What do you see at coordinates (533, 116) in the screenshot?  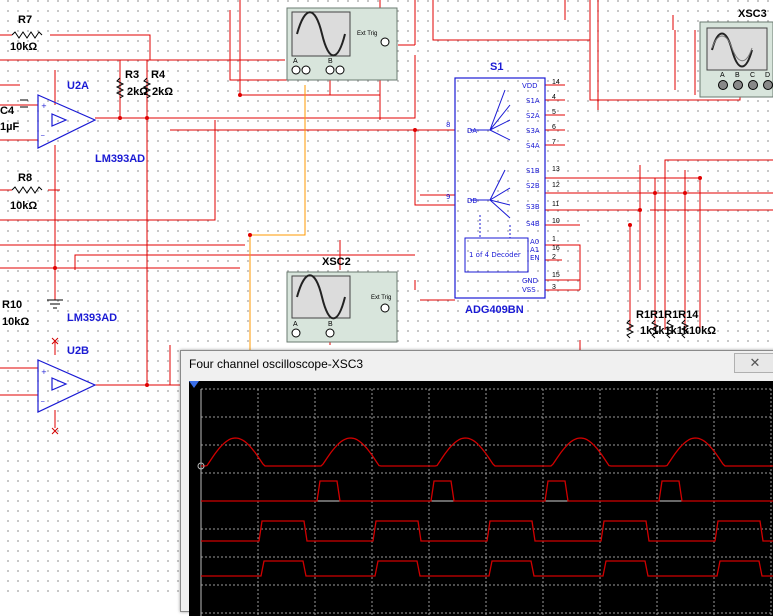 I see `s1-pin-s2a: S2A` at bounding box center [533, 116].